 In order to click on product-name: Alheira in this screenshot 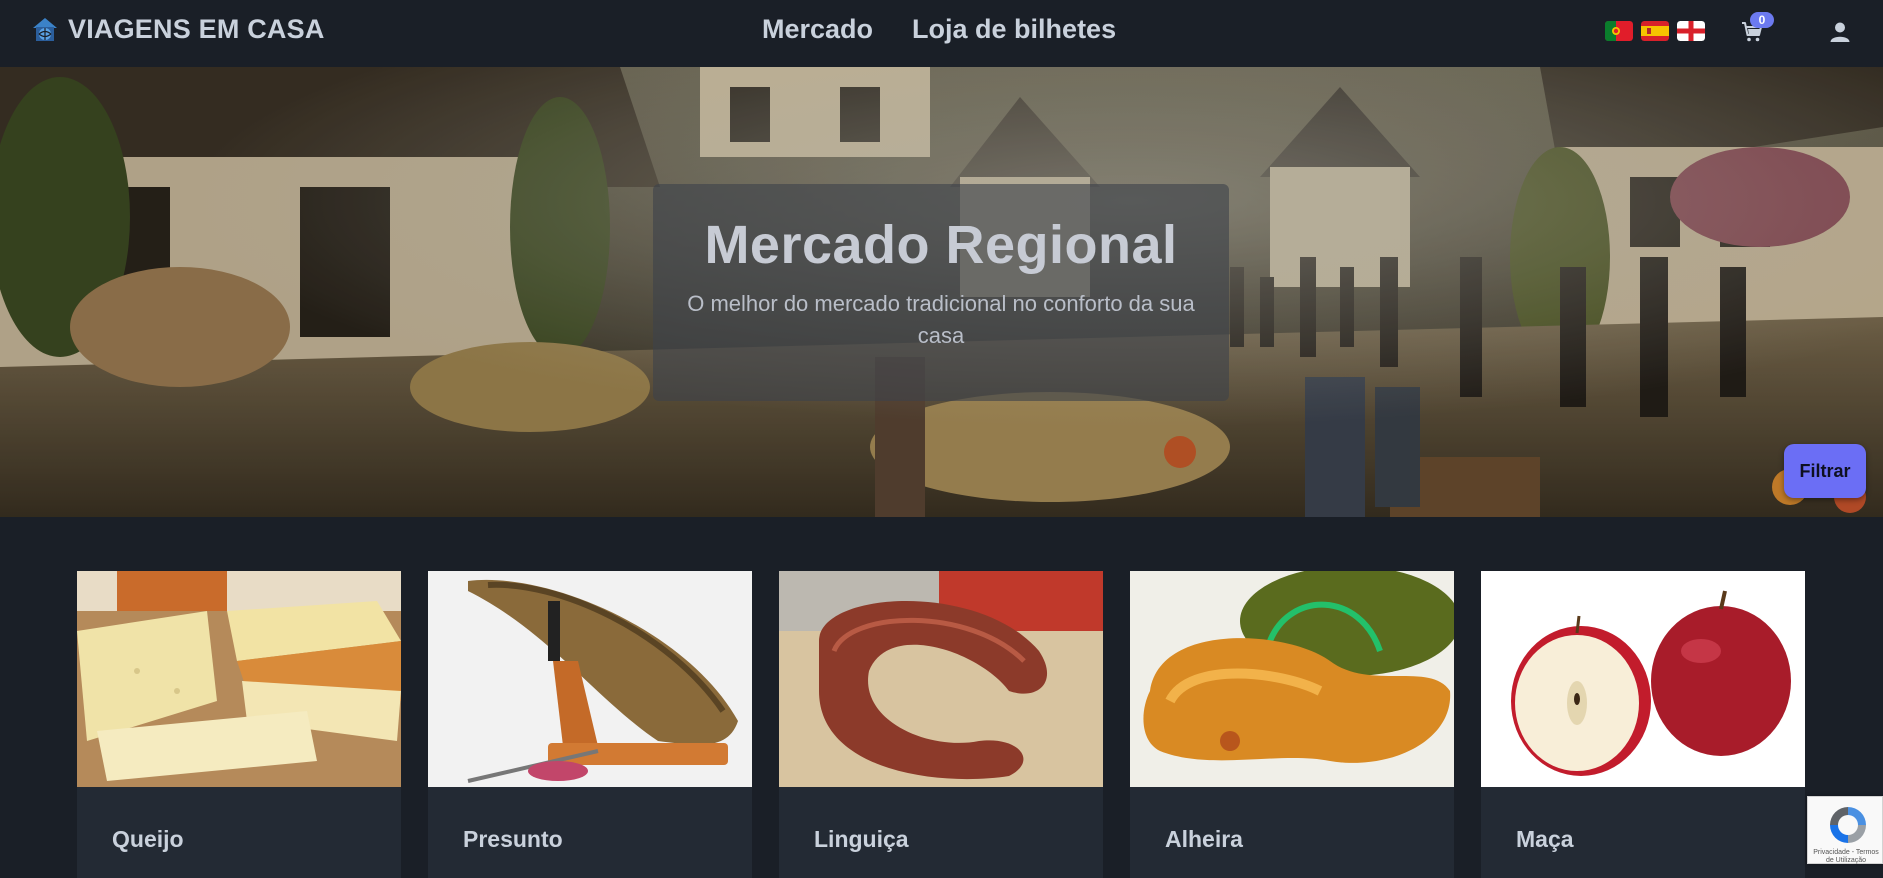, I will do `click(1204, 839)`.